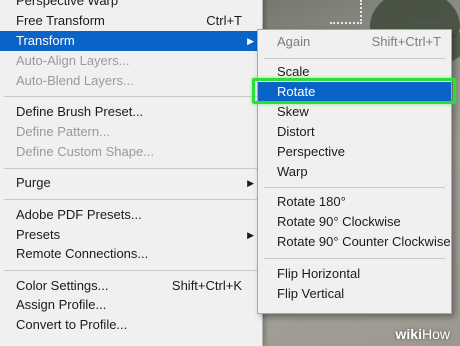 This screenshot has height=346, width=460. Describe the element at coordinates (354, 294) in the screenshot. I see `submenu-item-flip-vertical: Flip Vertical` at that location.